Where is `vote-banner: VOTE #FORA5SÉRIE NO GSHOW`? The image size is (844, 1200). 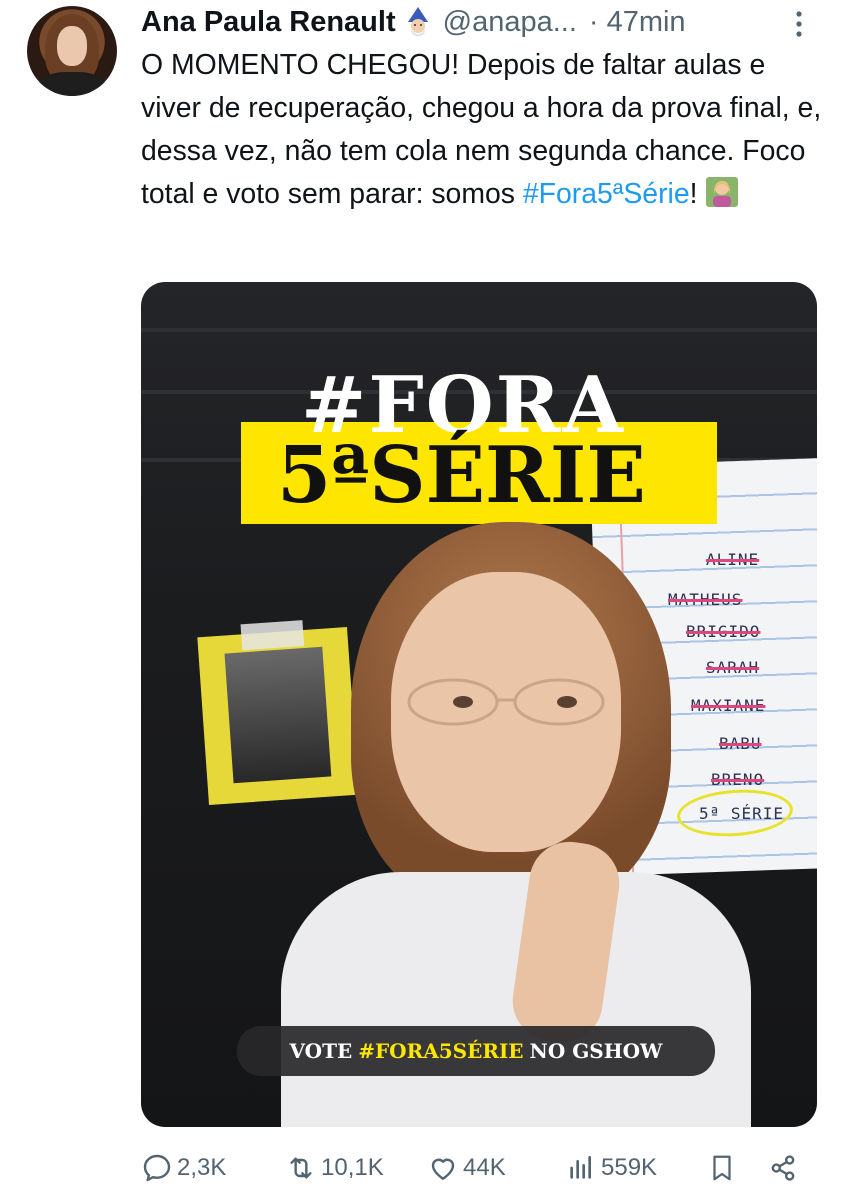
vote-banner: VOTE #FORA5SÉRIE NO GSHOW is located at coordinates (476, 1051).